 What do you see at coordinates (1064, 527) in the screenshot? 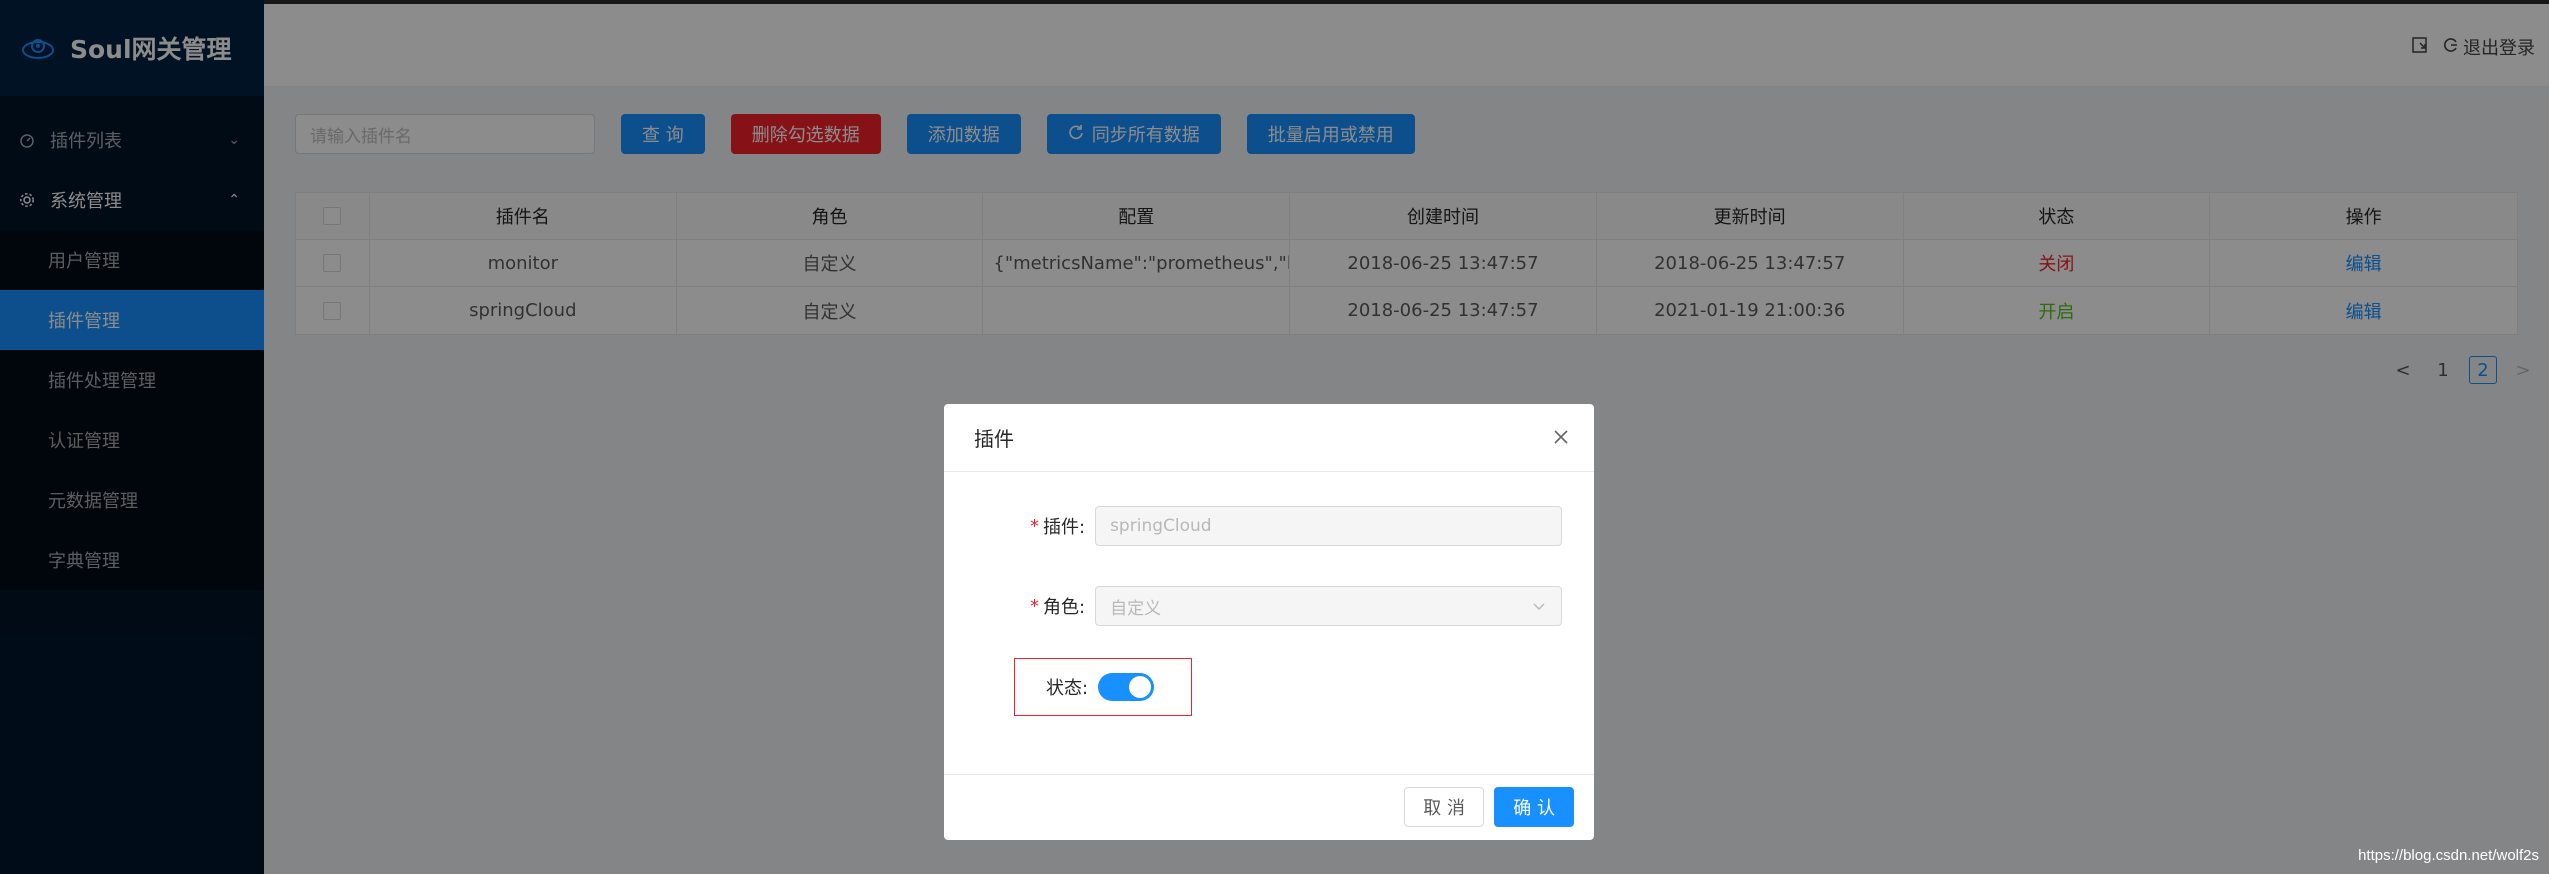
I see `plugin-label: 插件:` at bounding box center [1064, 527].